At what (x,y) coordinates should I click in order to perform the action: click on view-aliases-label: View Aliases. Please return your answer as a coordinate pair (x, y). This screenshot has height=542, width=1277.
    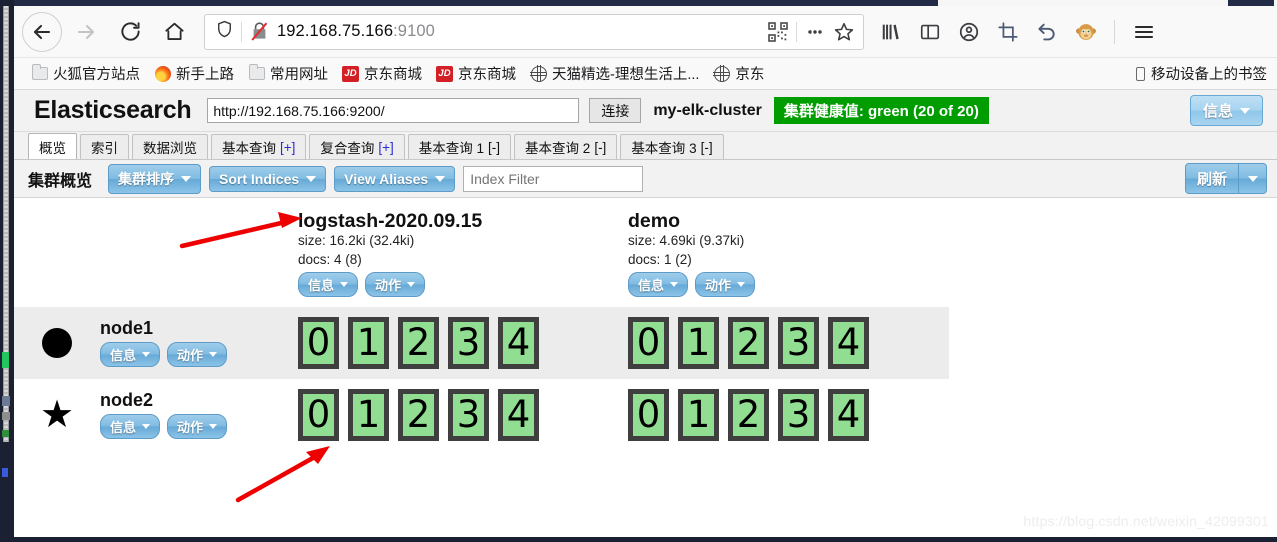
    Looking at the image, I should click on (386, 178).